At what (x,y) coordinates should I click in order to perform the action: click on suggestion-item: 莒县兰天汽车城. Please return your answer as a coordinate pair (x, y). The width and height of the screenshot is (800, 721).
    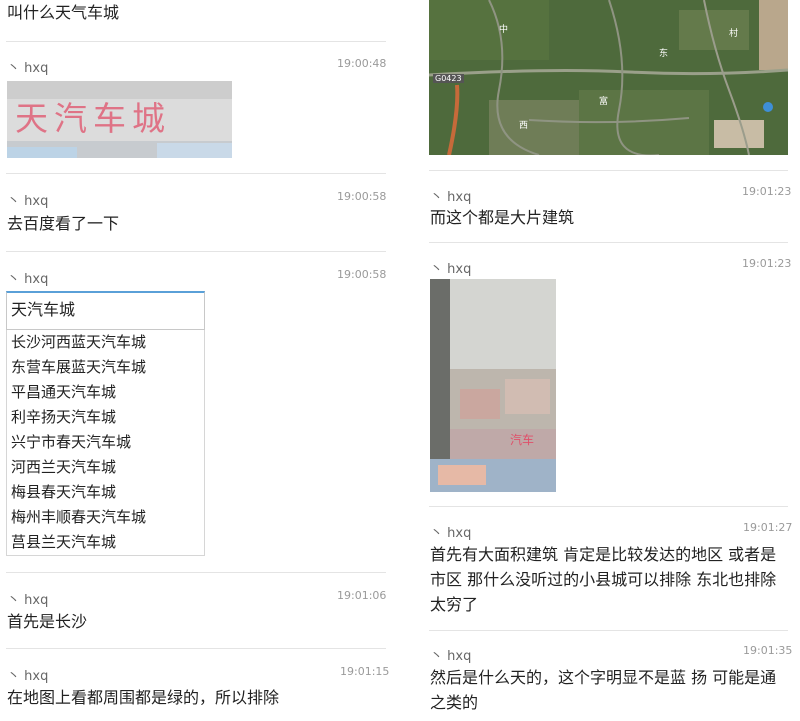
    Looking at the image, I should click on (105, 542).